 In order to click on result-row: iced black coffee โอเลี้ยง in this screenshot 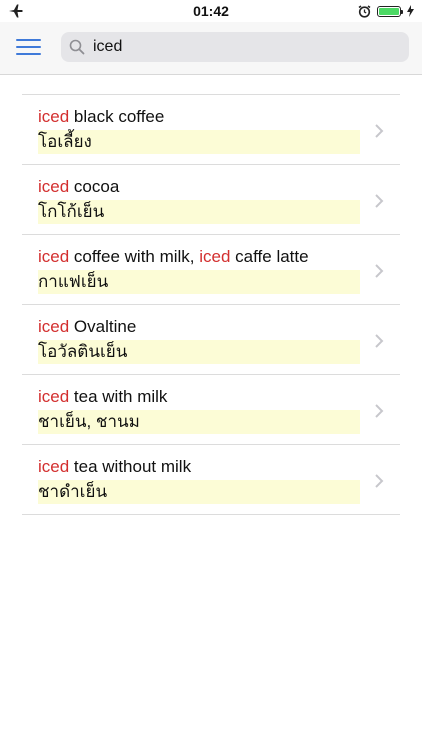, I will do `click(211, 130)`.